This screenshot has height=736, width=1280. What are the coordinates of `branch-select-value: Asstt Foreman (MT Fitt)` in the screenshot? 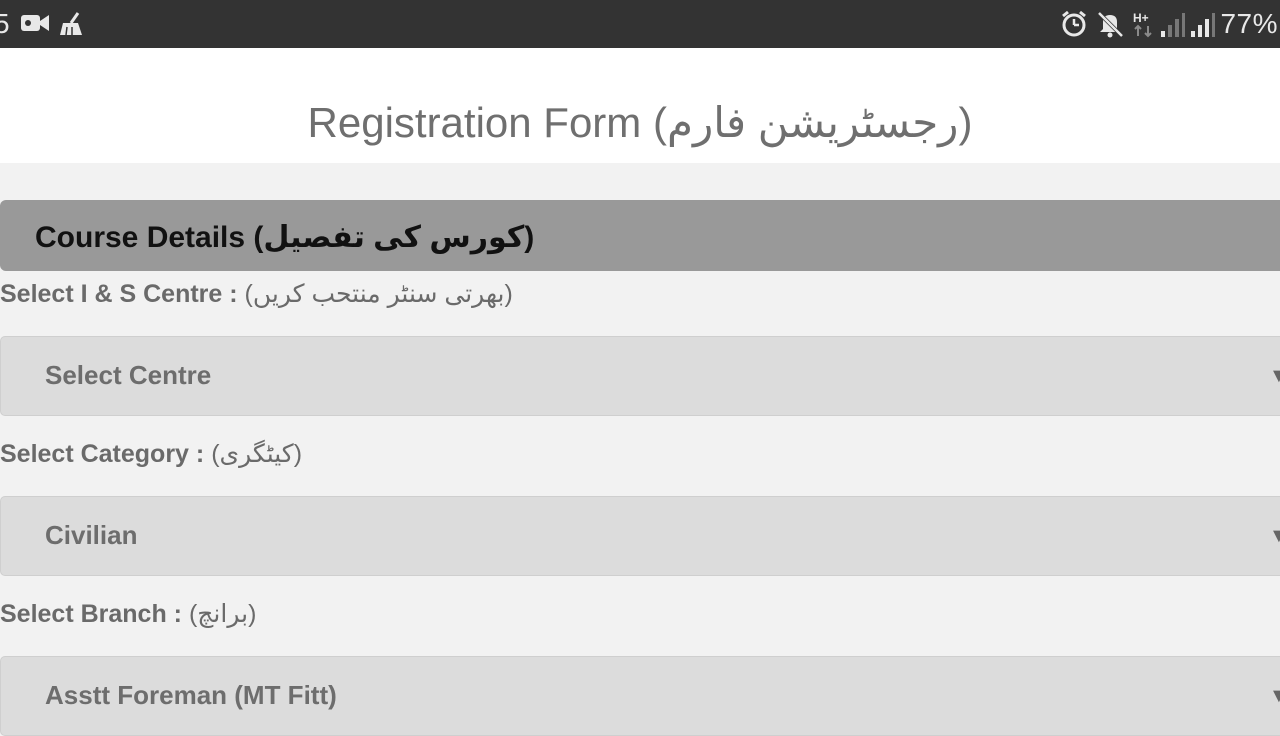 It's located at (191, 695).